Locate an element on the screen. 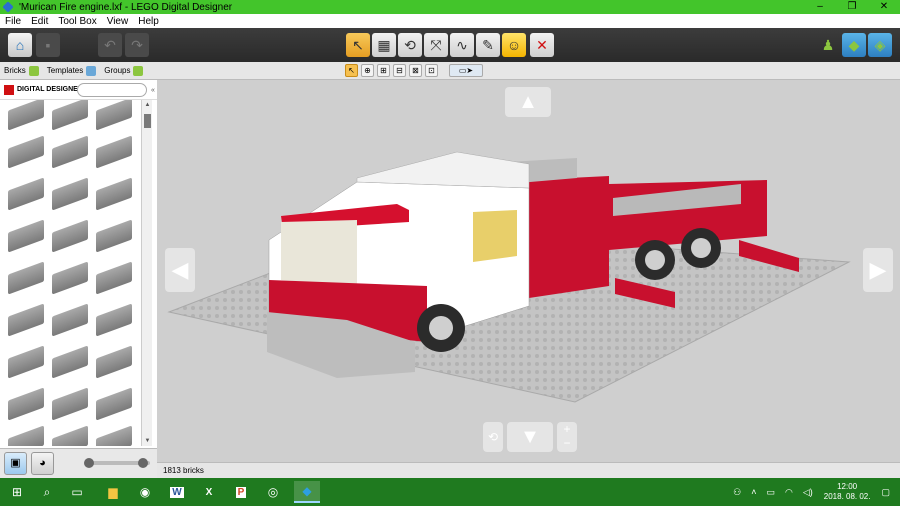  same-shape-select-button: ⊟ is located at coordinates (399, 70).